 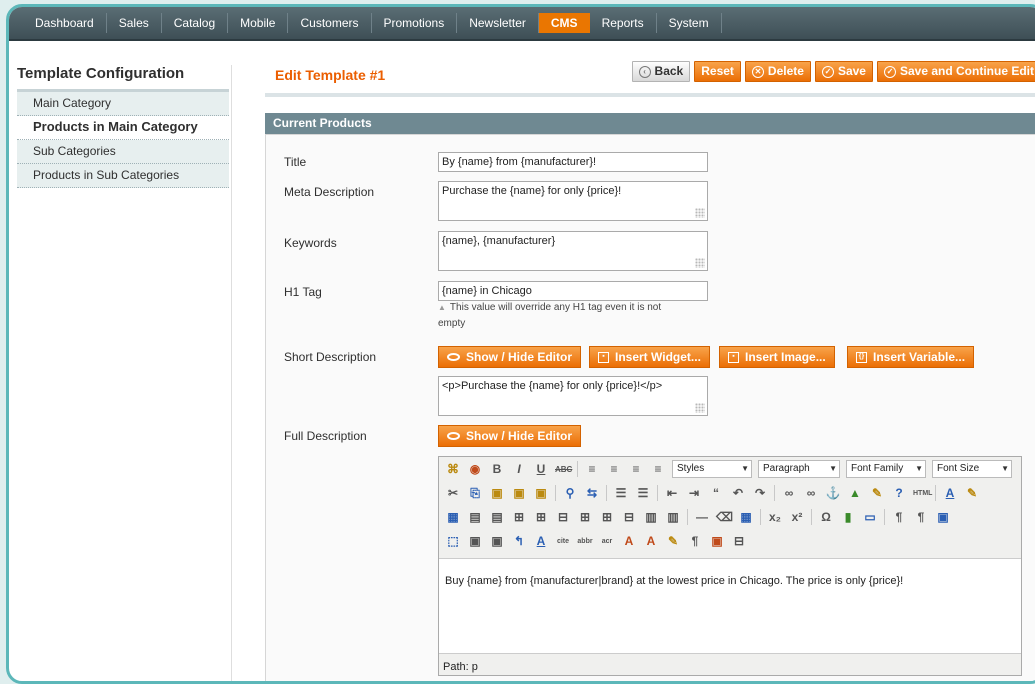 What do you see at coordinates (453, 517) in the screenshot?
I see `table-icon: ▦` at bounding box center [453, 517].